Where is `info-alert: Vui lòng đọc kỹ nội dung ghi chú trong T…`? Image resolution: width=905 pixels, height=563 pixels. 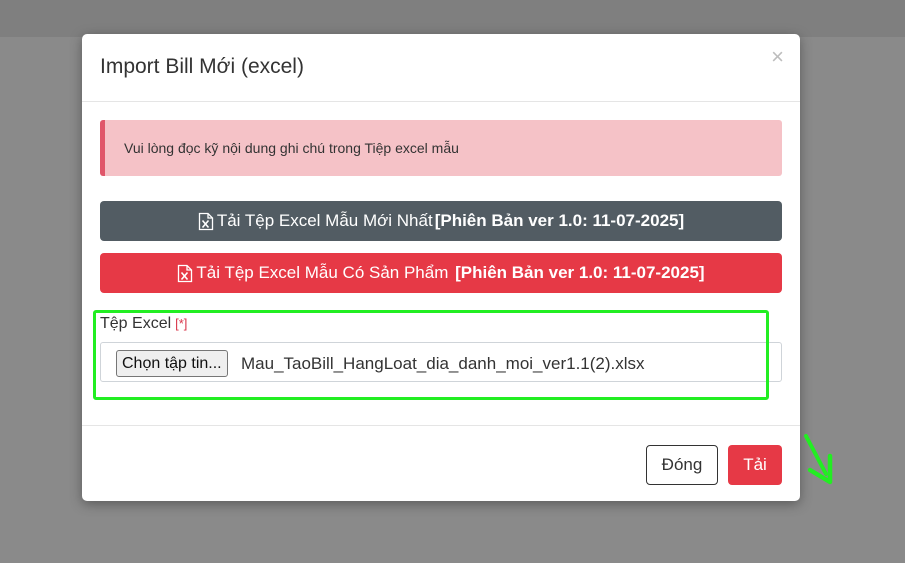
info-alert: Vui lòng đọc kỹ nội dung ghi chú trong T… is located at coordinates (441, 148).